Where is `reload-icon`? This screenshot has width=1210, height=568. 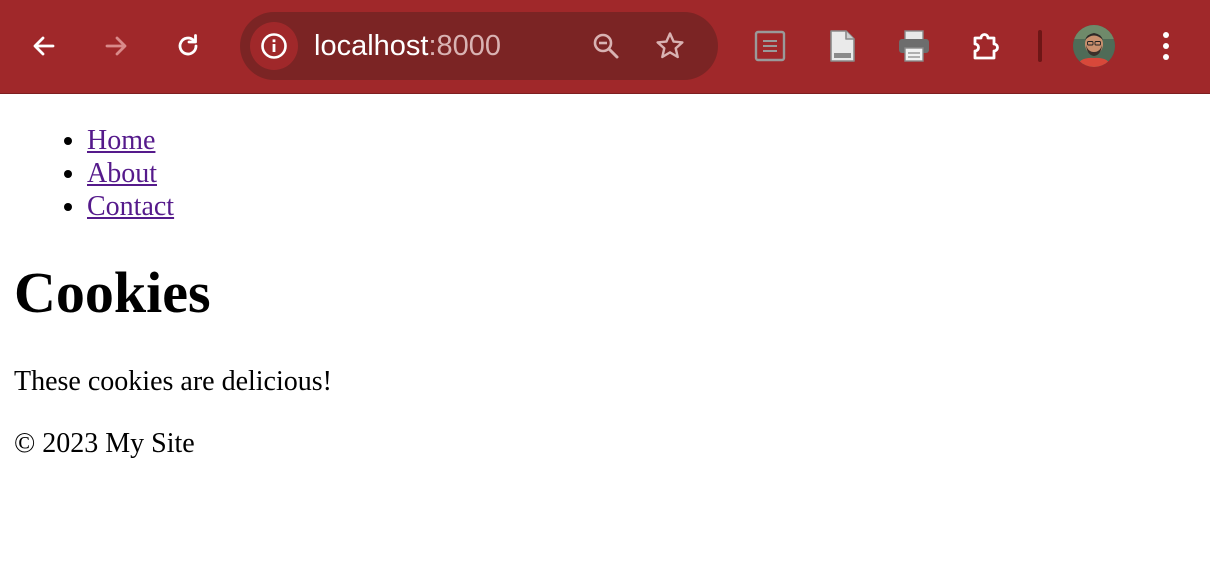 reload-icon is located at coordinates (188, 45).